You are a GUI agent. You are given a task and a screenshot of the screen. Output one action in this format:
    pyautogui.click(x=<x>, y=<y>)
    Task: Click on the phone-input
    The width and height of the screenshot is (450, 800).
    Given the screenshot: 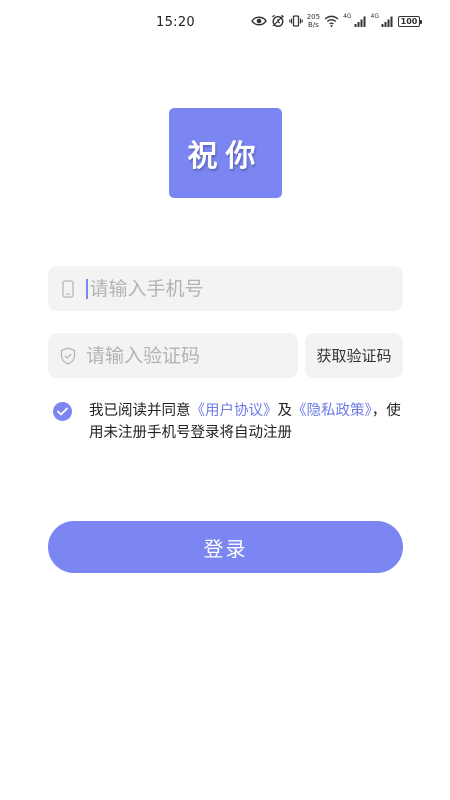 What is the action you would take?
    pyautogui.click(x=219, y=288)
    